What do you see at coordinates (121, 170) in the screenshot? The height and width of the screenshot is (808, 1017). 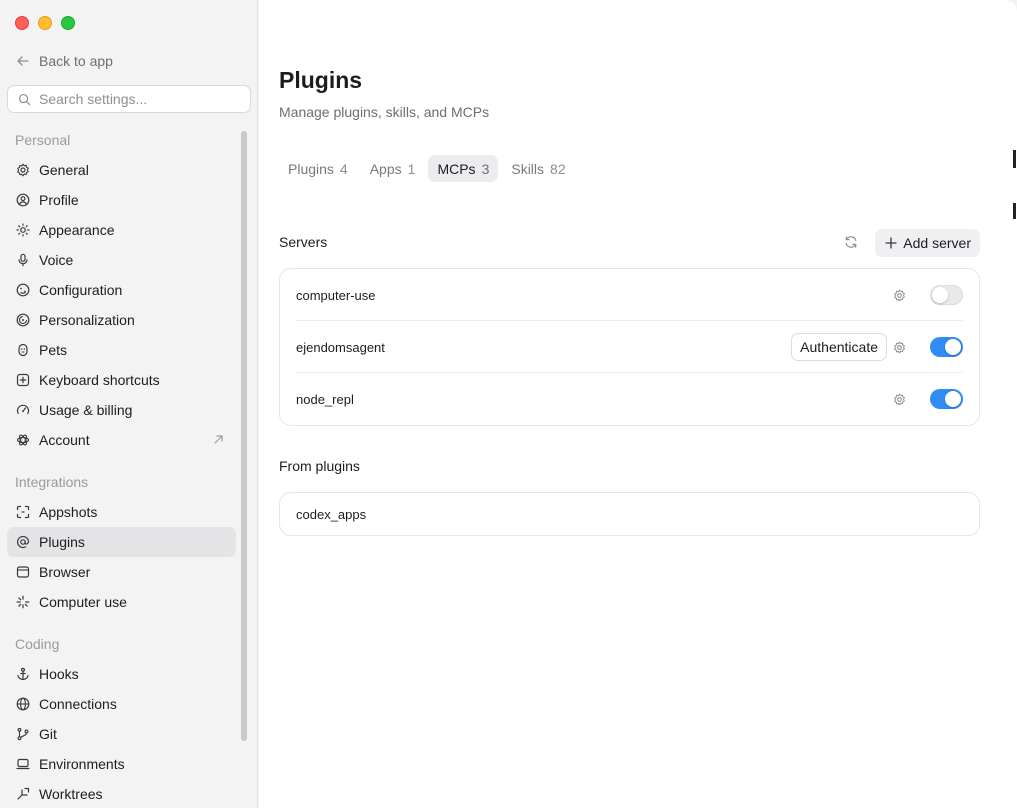 I see `sidebar-item-general: General` at bounding box center [121, 170].